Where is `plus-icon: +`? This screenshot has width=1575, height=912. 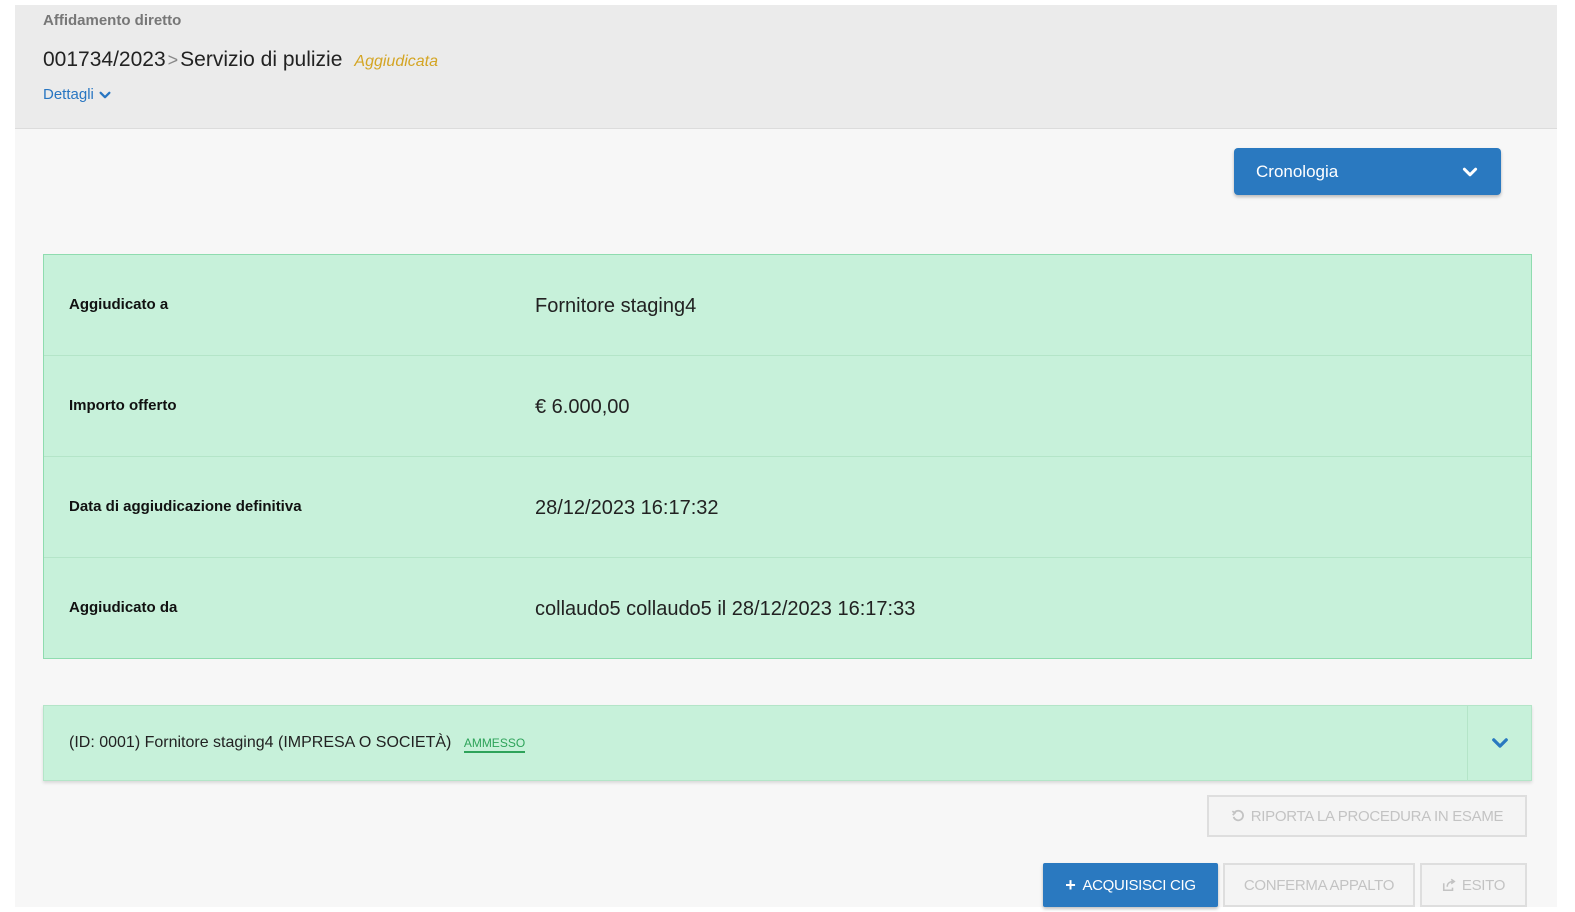 plus-icon: + is located at coordinates (1070, 885).